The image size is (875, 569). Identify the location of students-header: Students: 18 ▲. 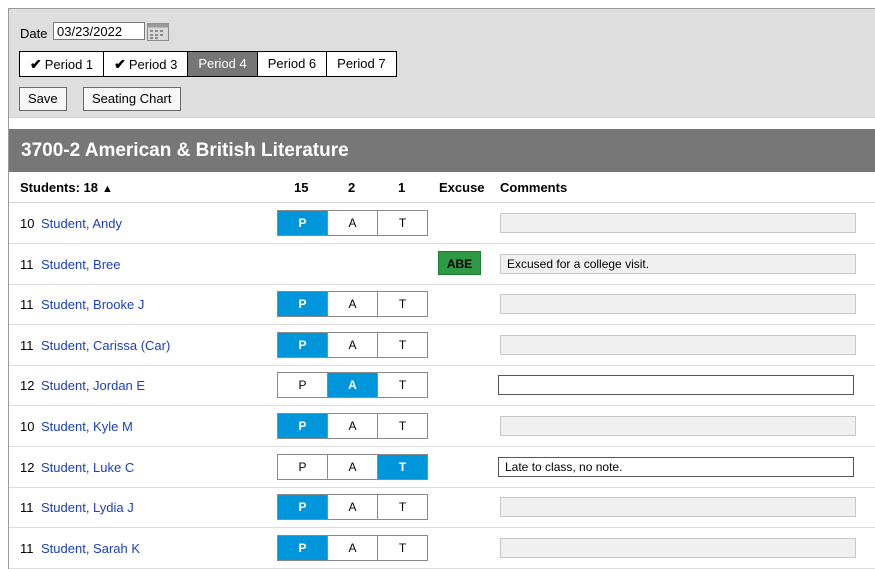
(66, 187).